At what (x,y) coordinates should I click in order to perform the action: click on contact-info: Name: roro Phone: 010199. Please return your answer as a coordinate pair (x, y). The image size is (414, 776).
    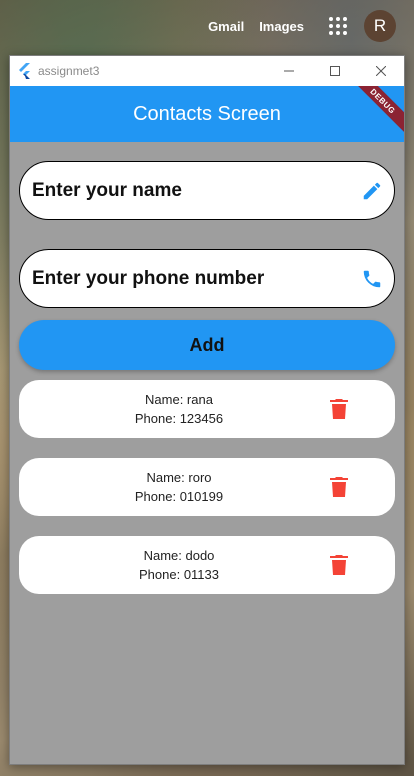
    Looking at the image, I should click on (179, 487).